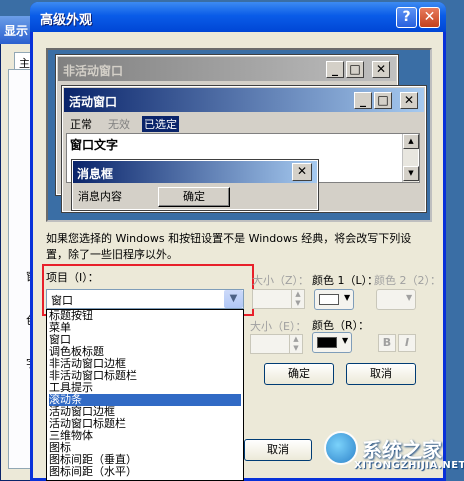 The image size is (464, 481). What do you see at coordinates (100, 196) in the screenshot?
I see `preview-message-content: 消息内容` at bounding box center [100, 196].